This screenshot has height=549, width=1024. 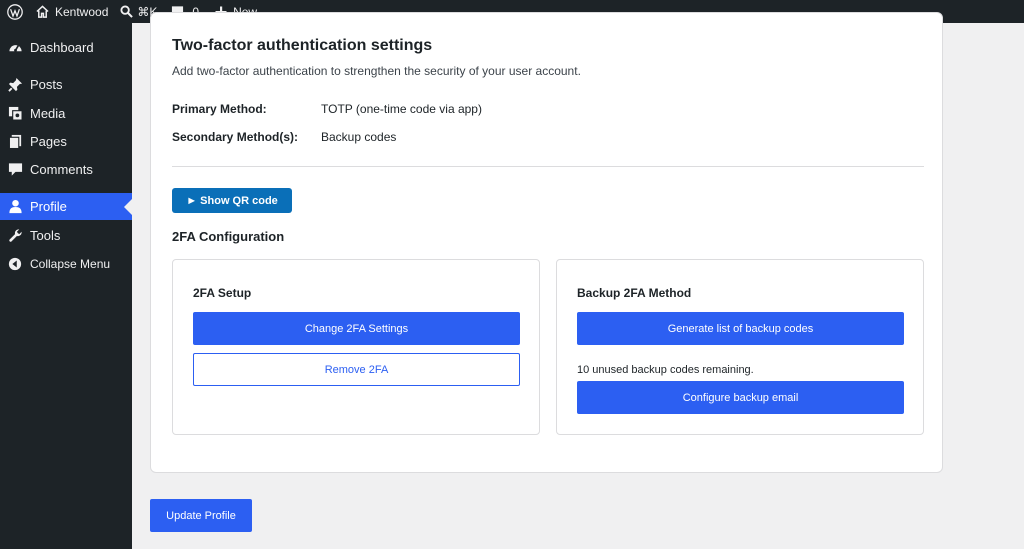 What do you see at coordinates (359, 137) in the screenshot?
I see `secondary-method-value: Backup codes` at bounding box center [359, 137].